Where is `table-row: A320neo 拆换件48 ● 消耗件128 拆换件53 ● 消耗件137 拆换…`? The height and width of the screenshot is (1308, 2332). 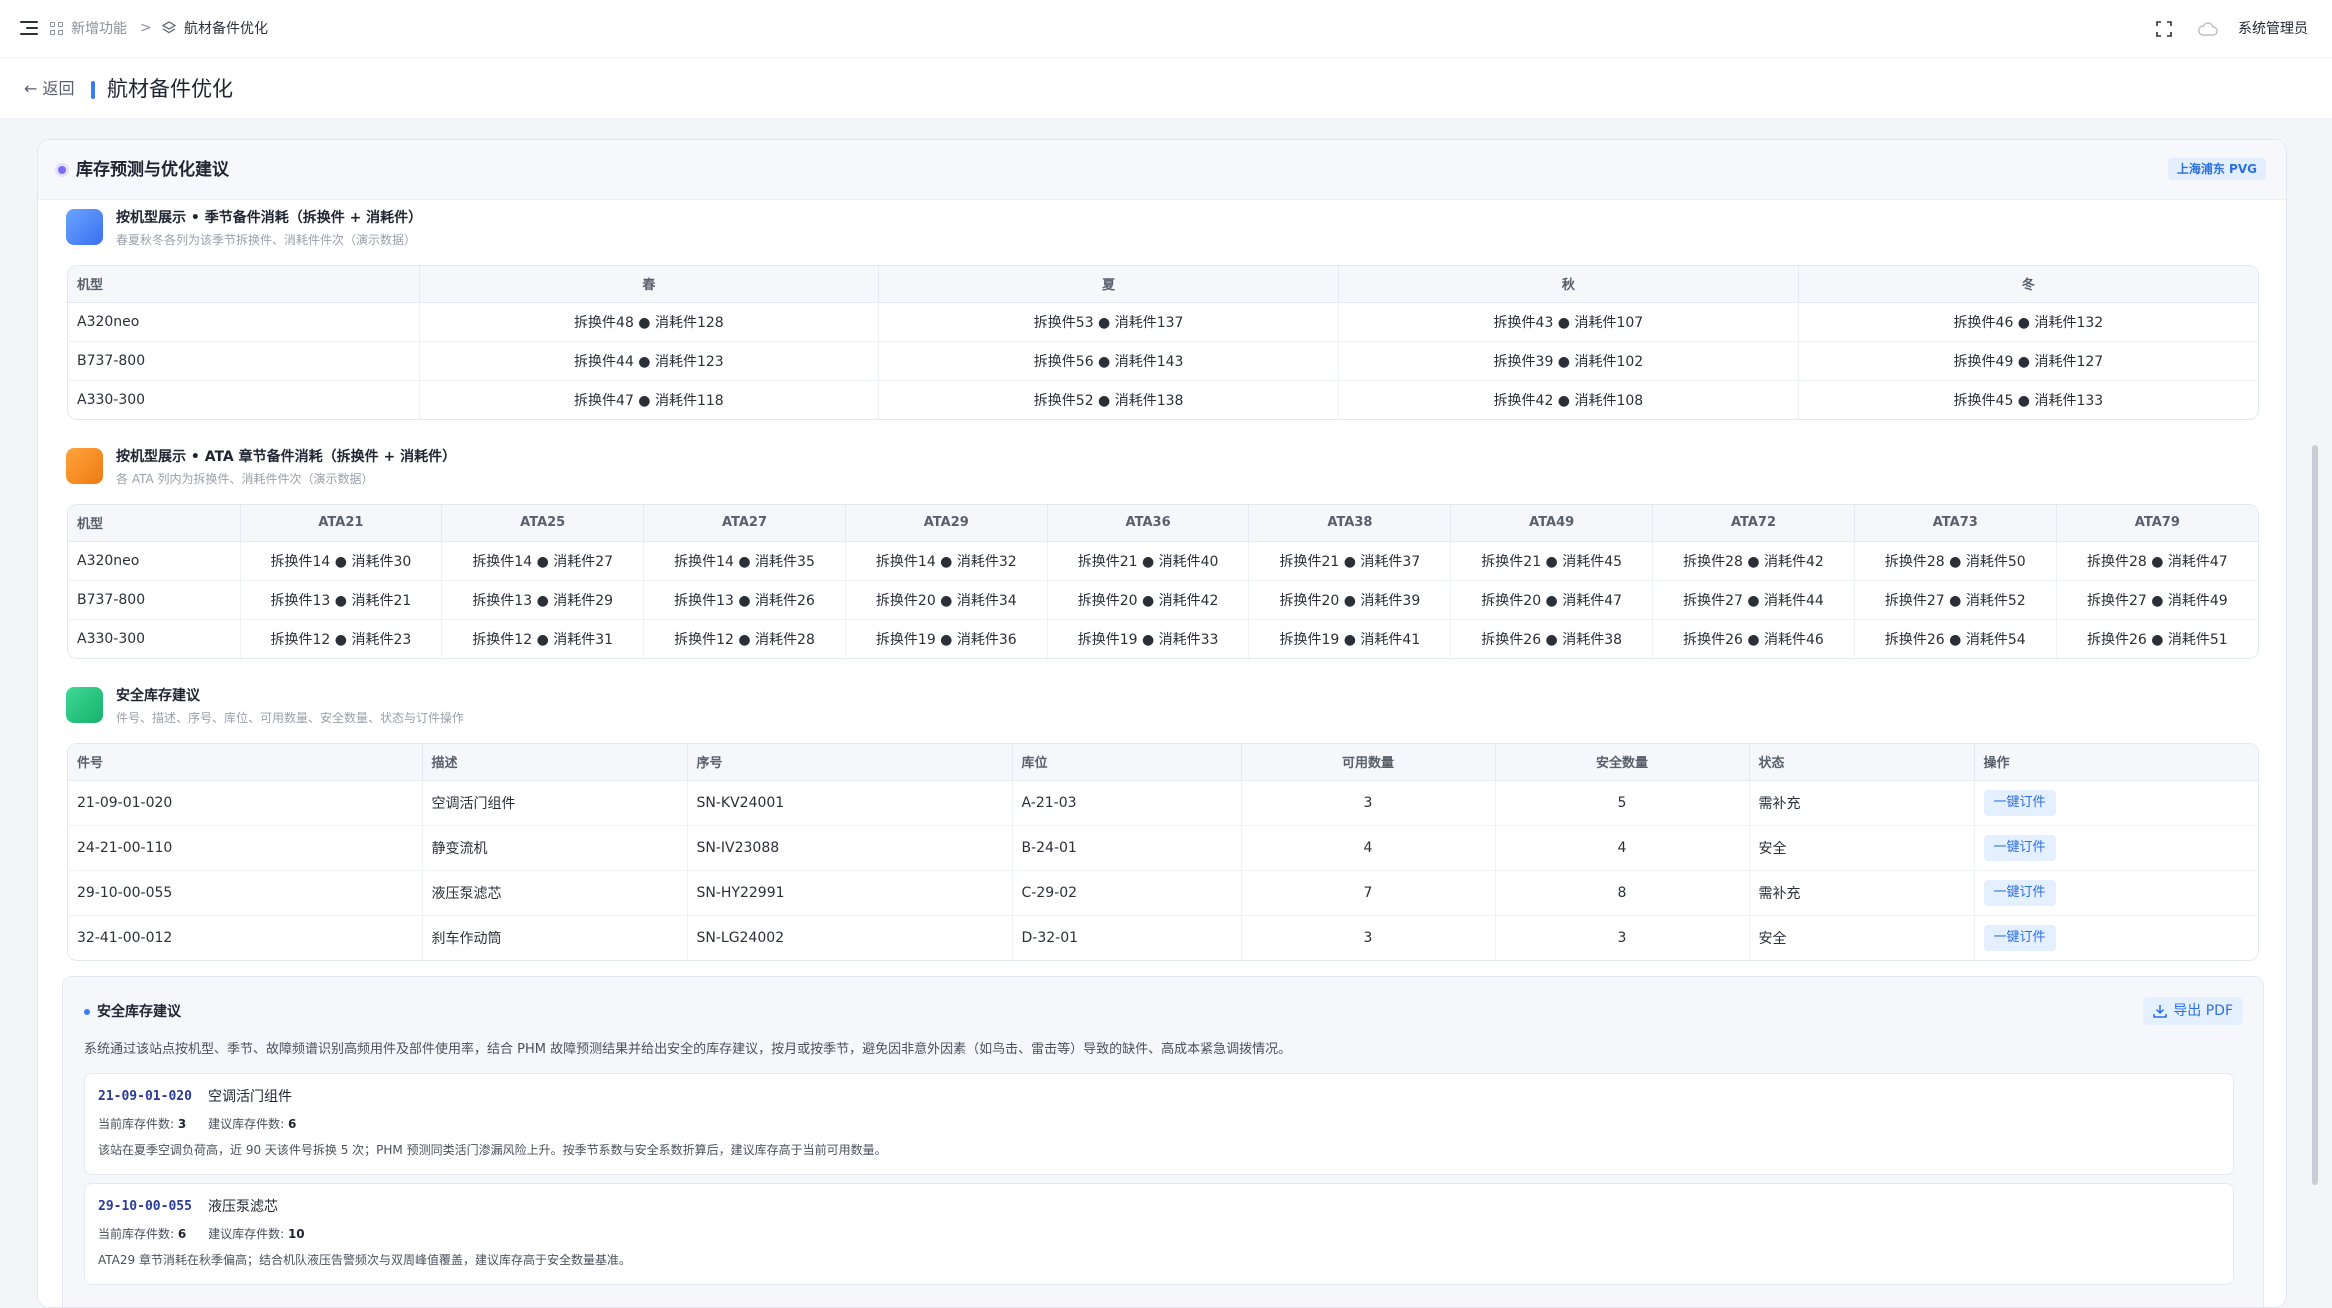
table-row: A320neo 拆换件48 ● 消耗件128 拆换件53 ● 消耗件137 拆换… is located at coordinates (1163, 322).